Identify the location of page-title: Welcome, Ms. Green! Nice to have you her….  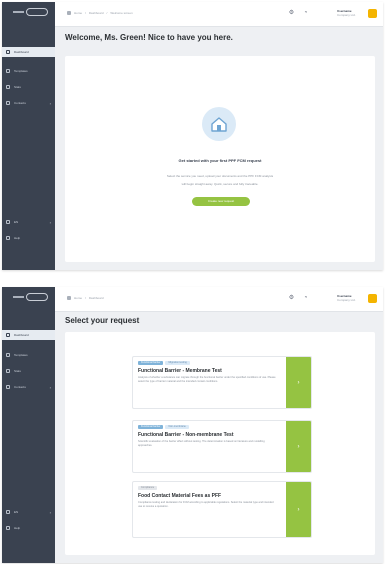
(149, 37).